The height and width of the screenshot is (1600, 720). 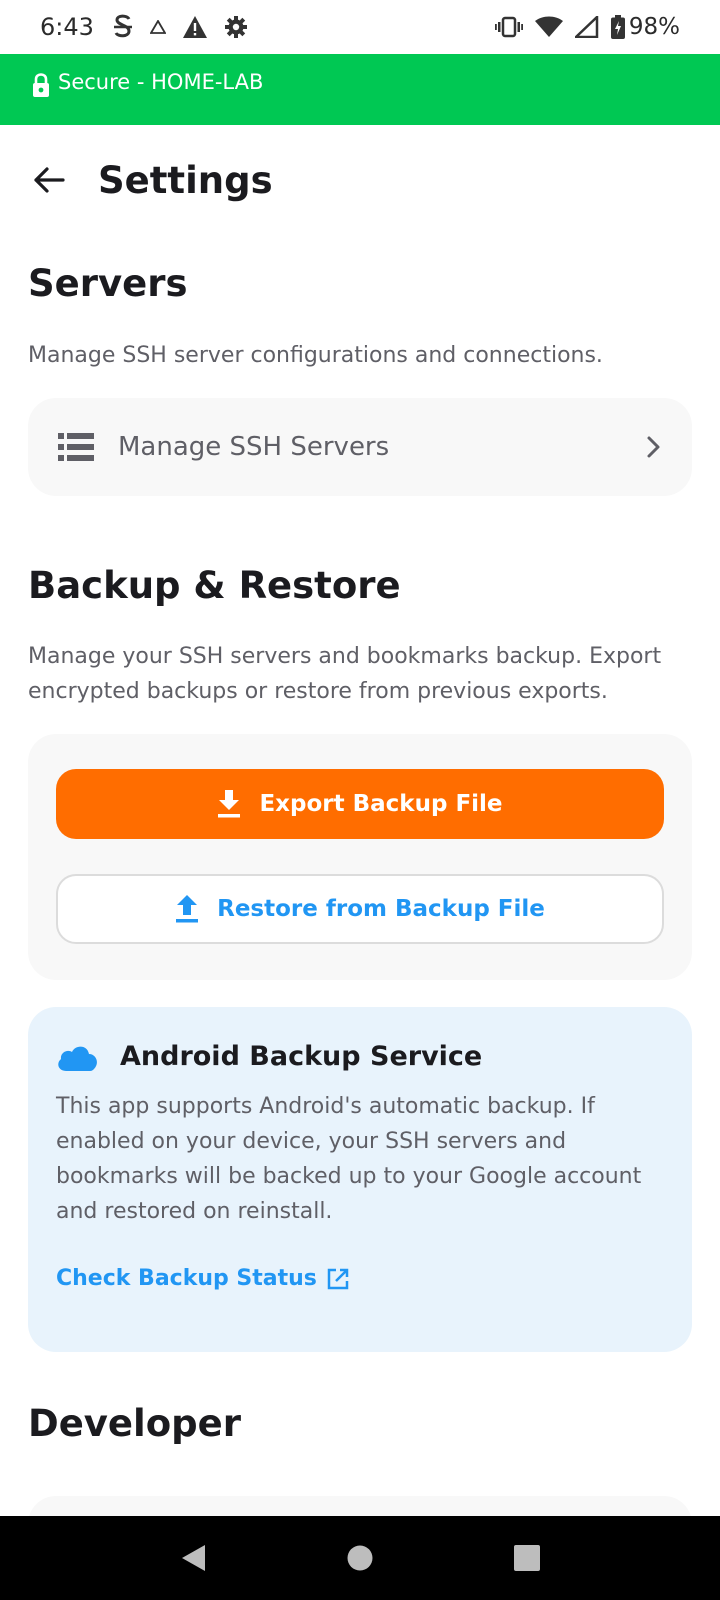 What do you see at coordinates (186, 1278) in the screenshot?
I see `check-backup-status-label: Check Backup Status` at bounding box center [186, 1278].